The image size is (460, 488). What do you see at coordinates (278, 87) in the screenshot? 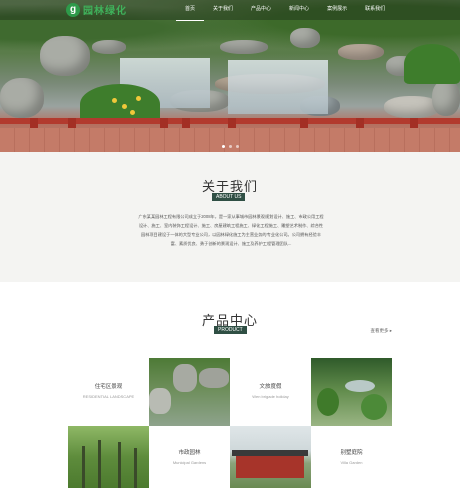
I see `hero-waterfall` at bounding box center [278, 87].